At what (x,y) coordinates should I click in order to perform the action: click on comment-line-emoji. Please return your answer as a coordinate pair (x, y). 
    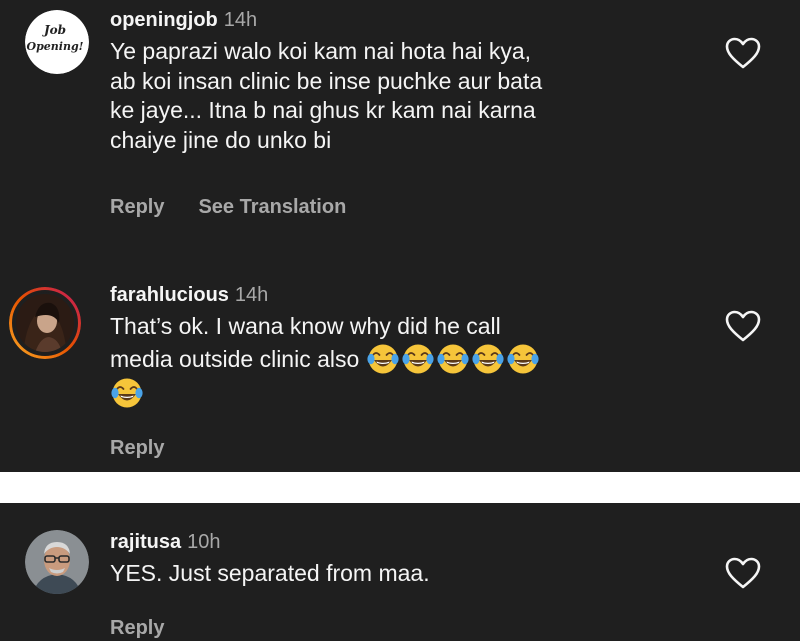
    Looking at the image, I should click on (405, 393).